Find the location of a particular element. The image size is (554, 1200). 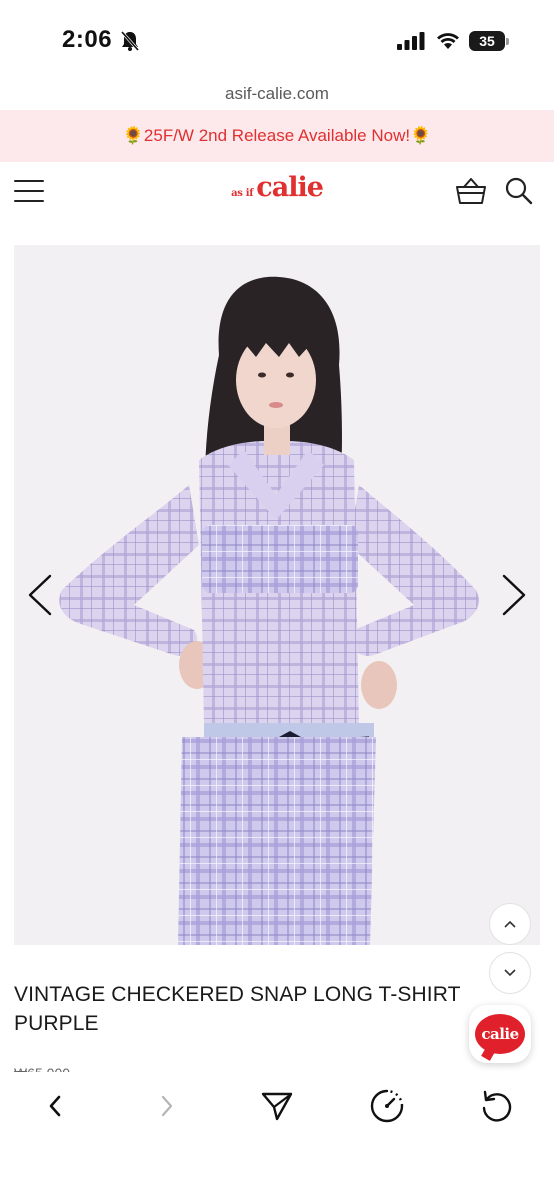

status-bar: 2:06 35 is located at coordinates (277, 40).